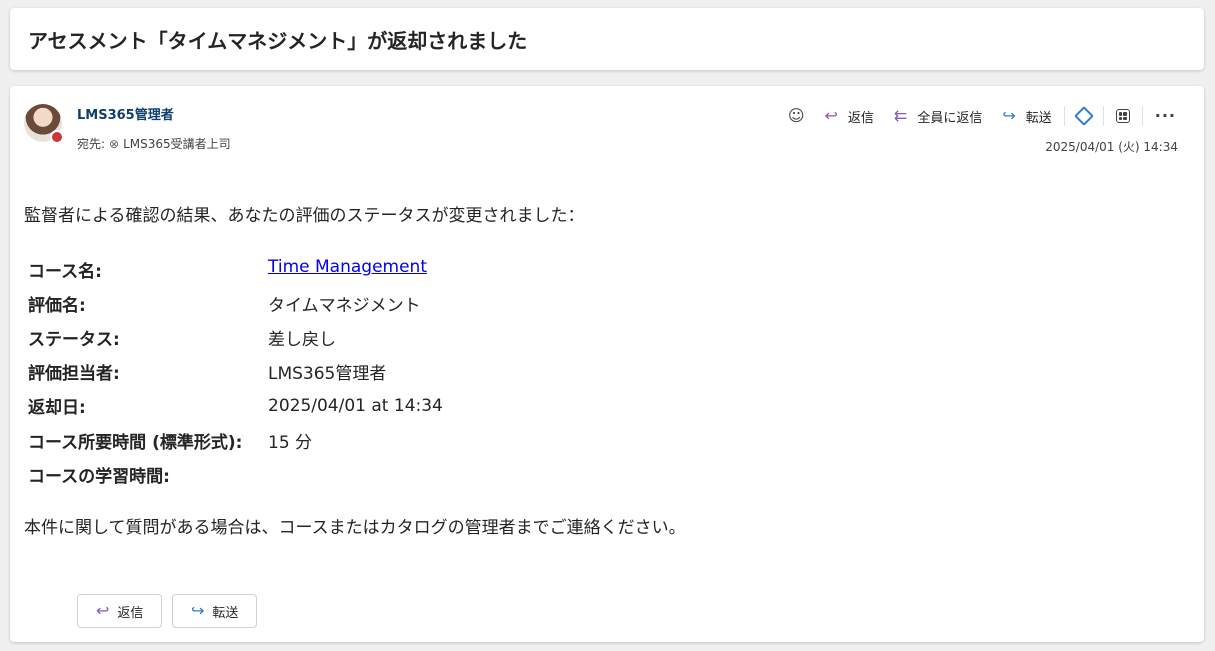 This screenshot has height=651, width=1215. I want to click on sender-name: LMS365管理者, so click(125, 113).